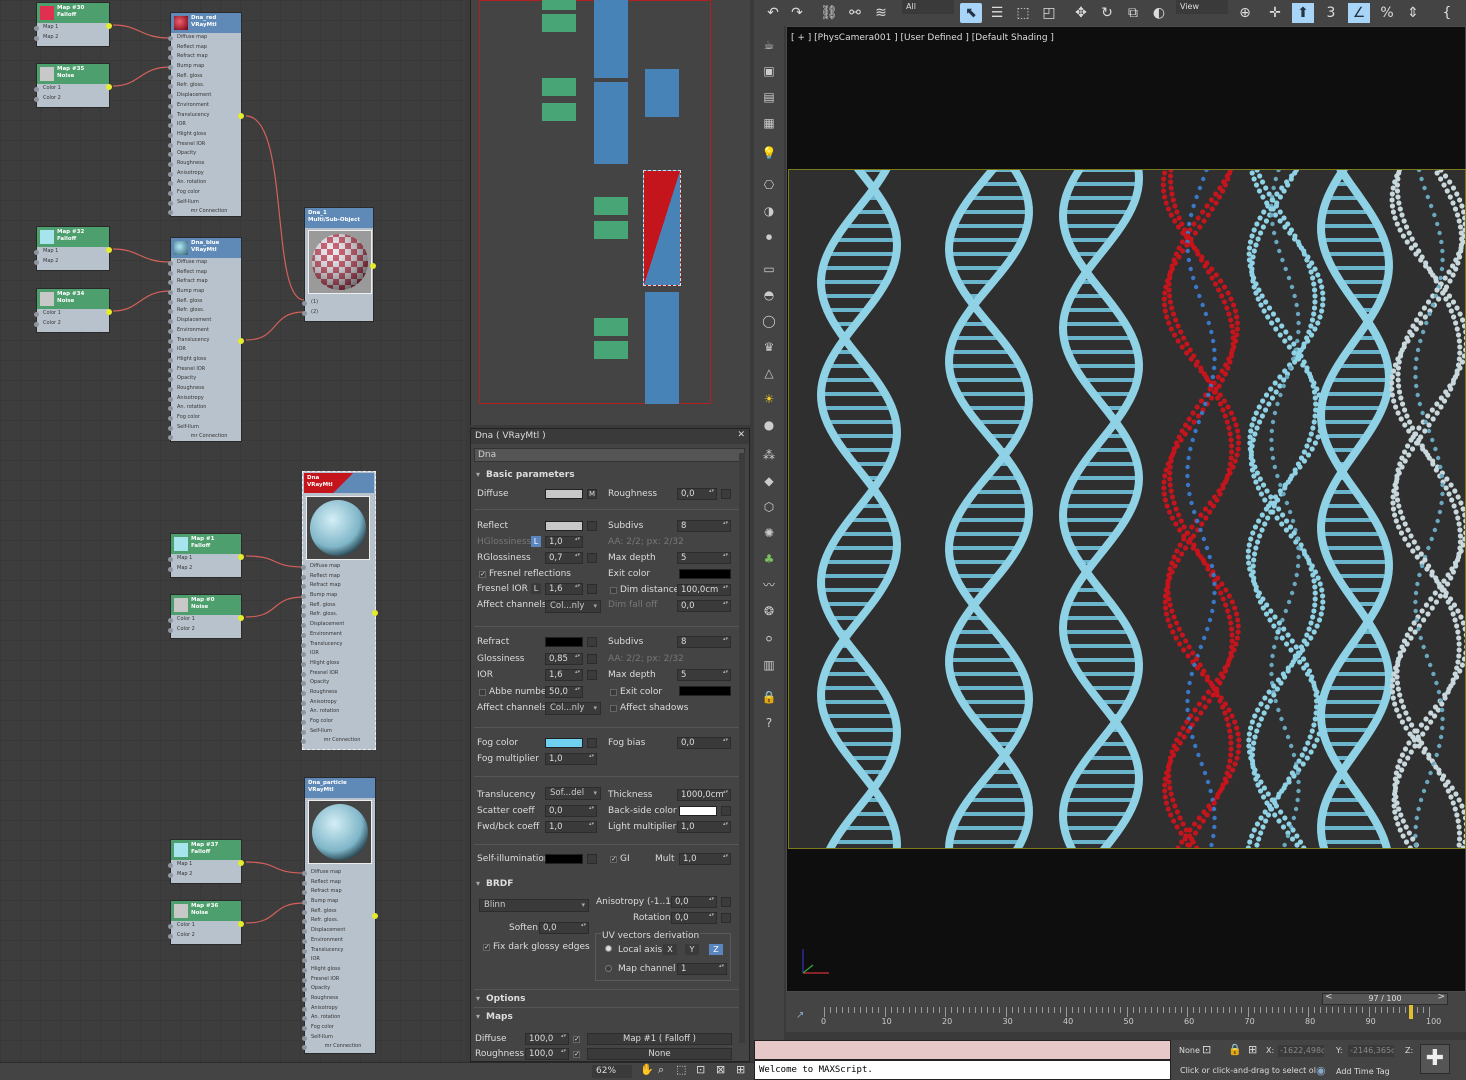 The image size is (1466, 1080). What do you see at coordinates (1023, 13) in the screenshot?
I see `rectangular-selection-icon: ⬚` at bounding box center [1023, 13].